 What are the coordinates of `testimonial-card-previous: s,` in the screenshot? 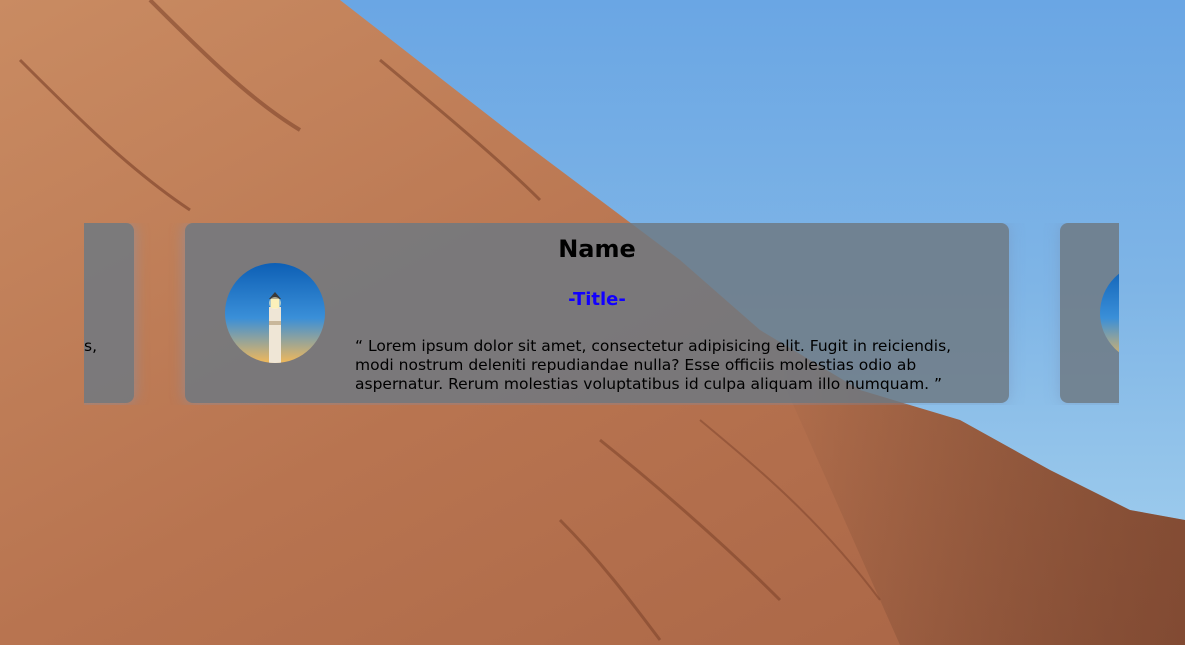 It's located at (109, 313).